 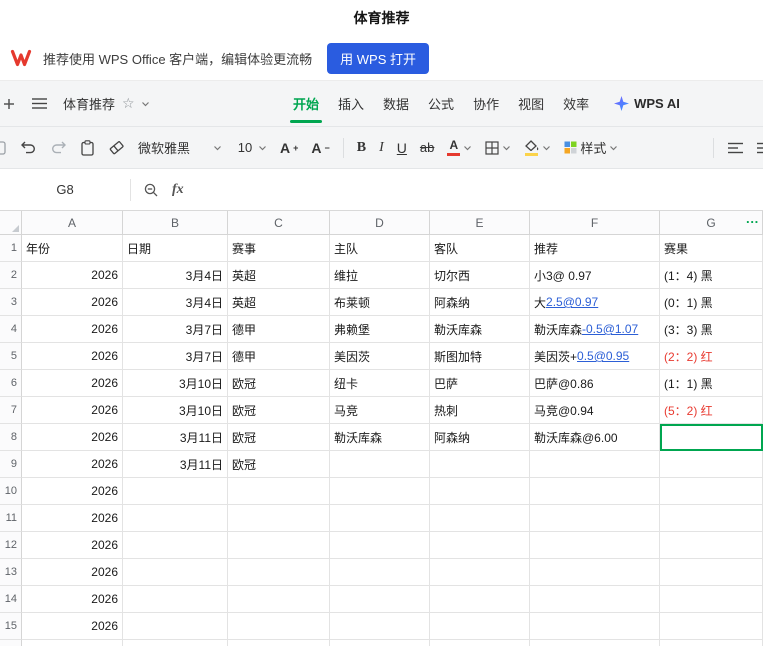 What do you see at coordinates (480, 329) in the screenshot?
I see `cell-E4: 勒沃库森` at bounding box center [480, 329].